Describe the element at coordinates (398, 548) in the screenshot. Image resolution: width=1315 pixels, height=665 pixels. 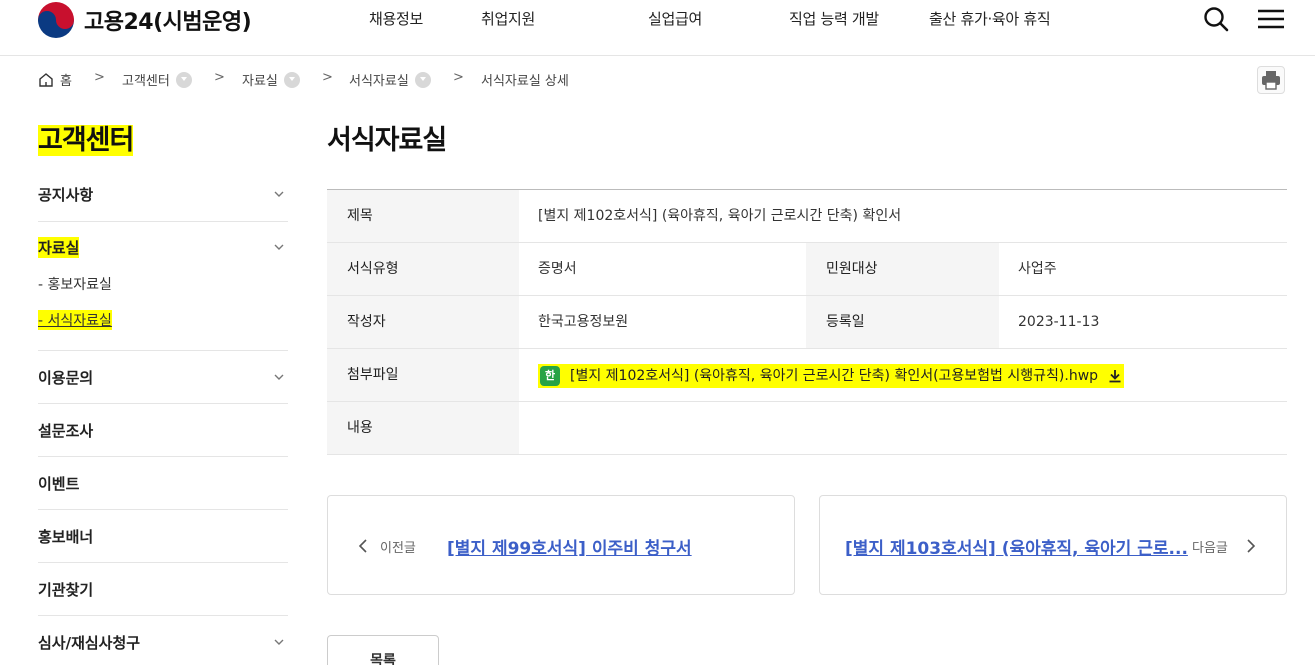
I see `prev-label: 이전글` at that location.